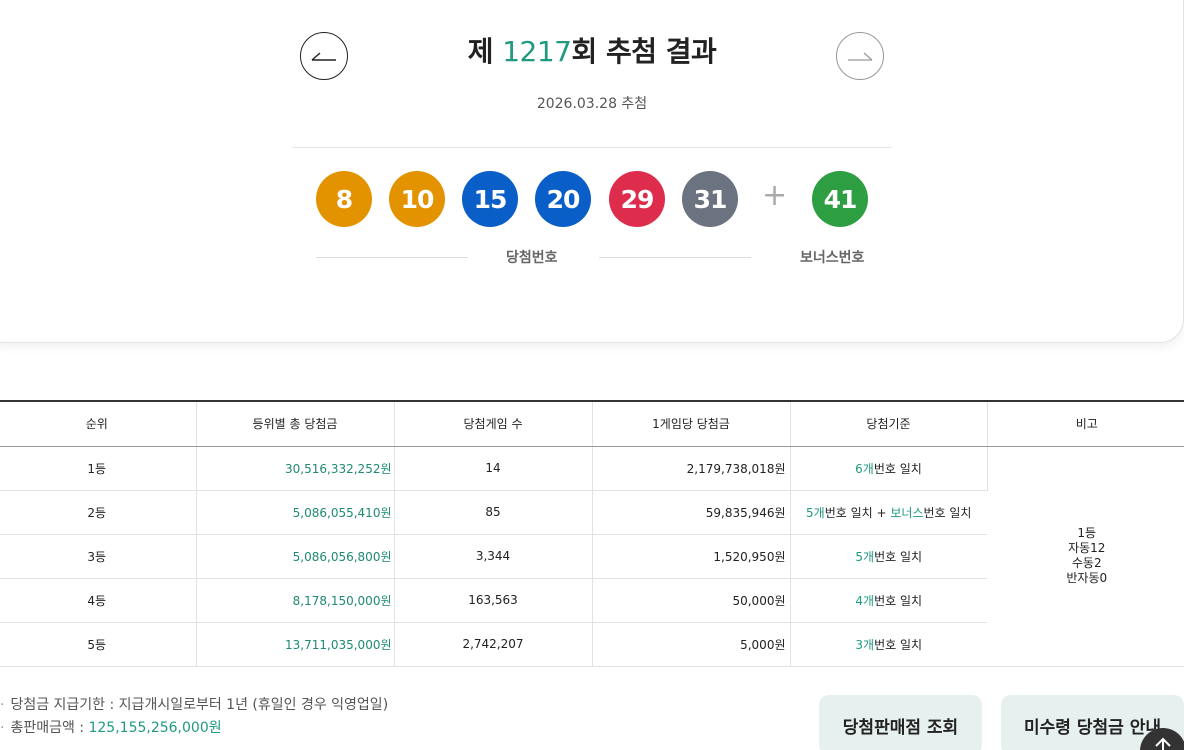 This screenshot has height=750, width=1184. What do you see at coordinates (907, 512) in the screenshot?
I see `criteria-bonus: 보너스` at bounding box center [907, 512].